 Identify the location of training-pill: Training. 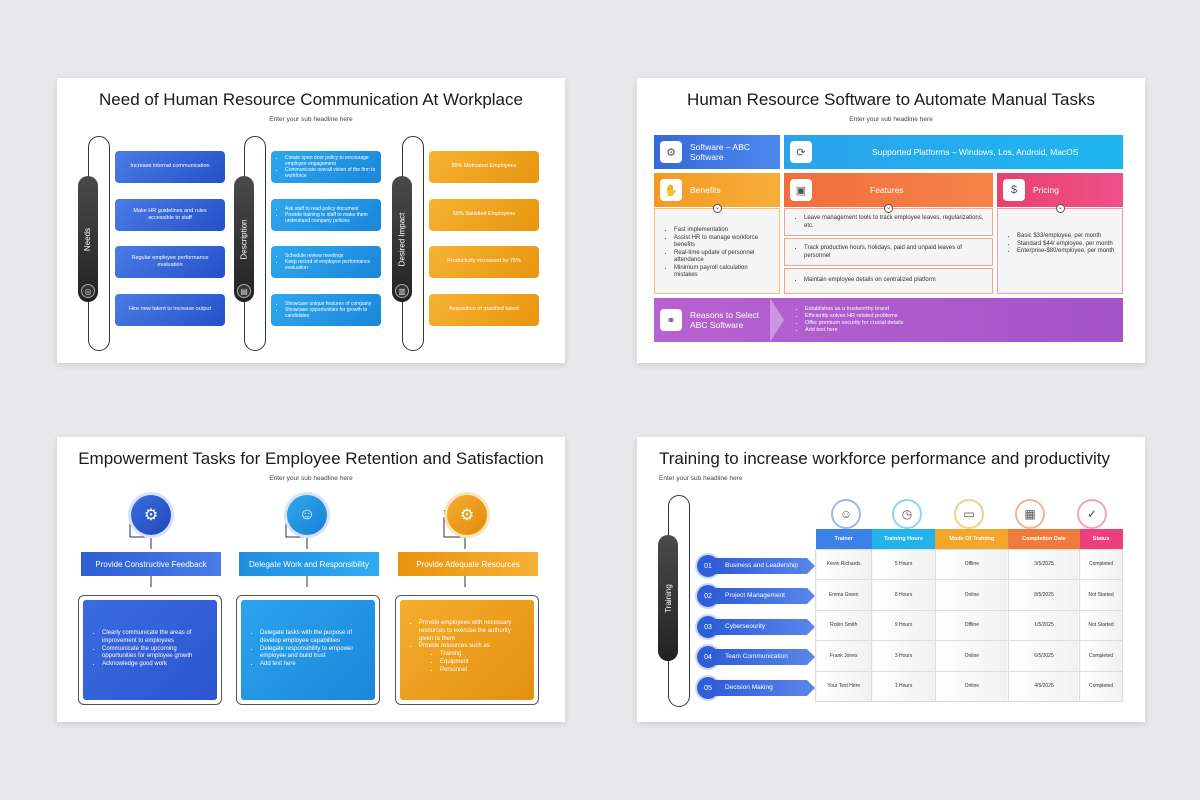
(668, 598).